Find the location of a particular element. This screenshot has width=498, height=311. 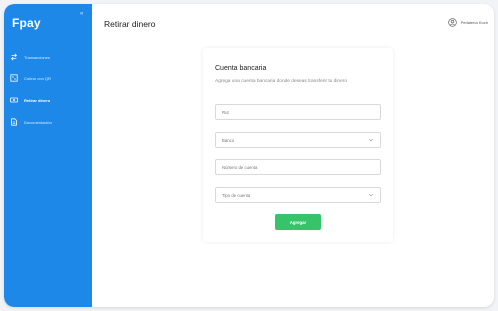

tipo-cuenta-select: Tipo de cuenta is located at coordinates (298, 195).